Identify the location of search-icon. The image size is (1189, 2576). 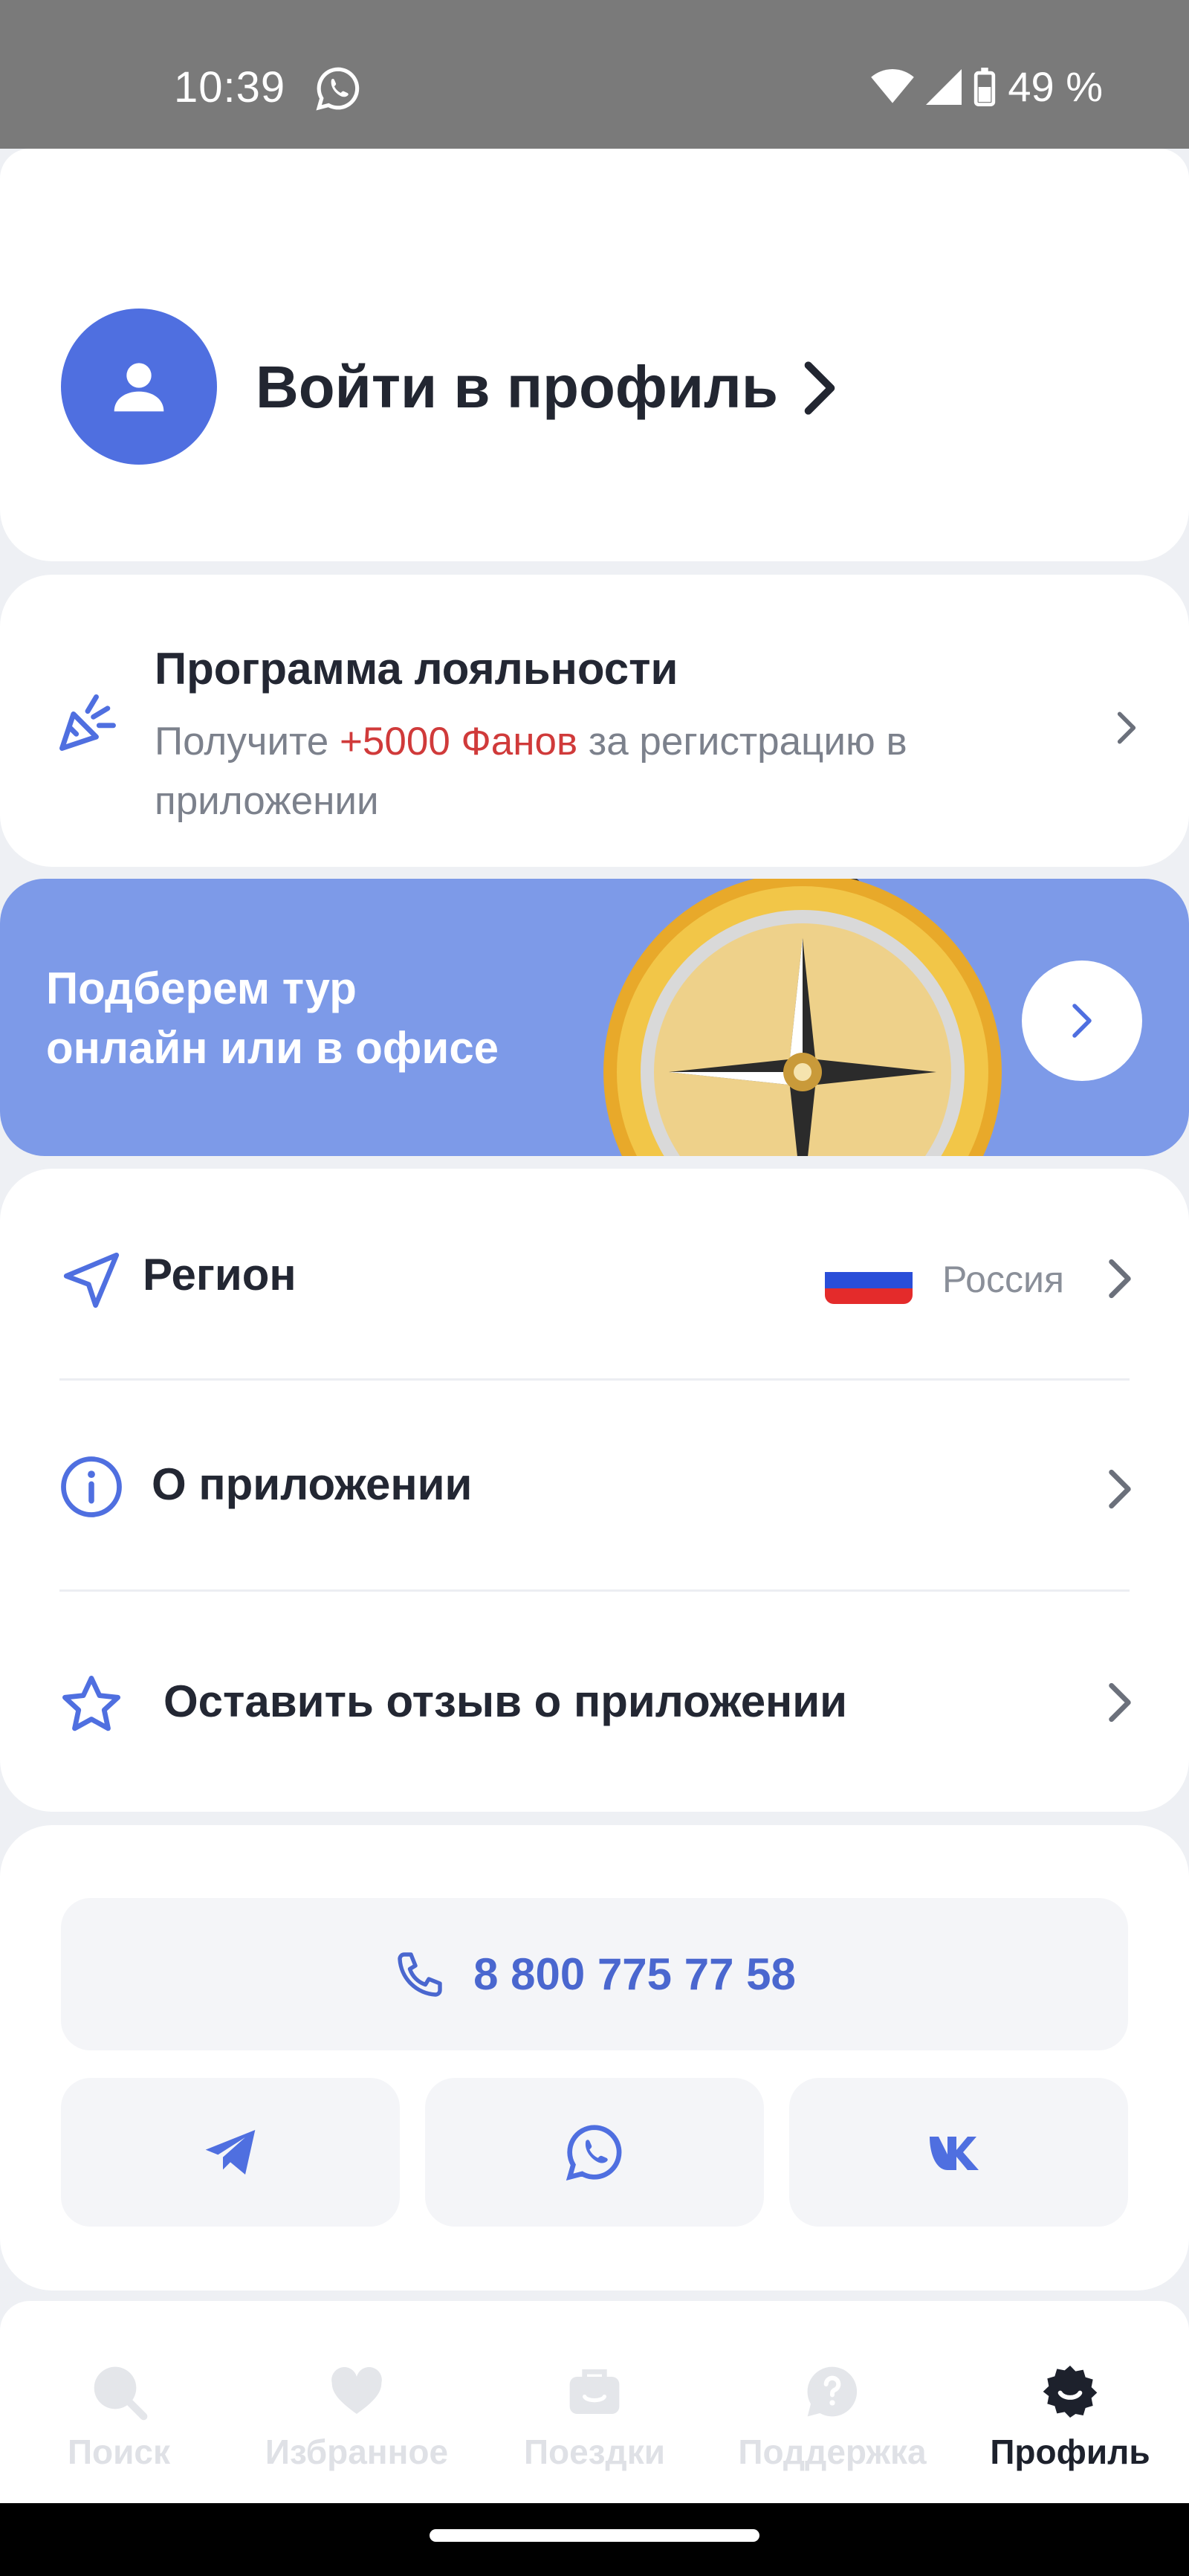
(121, 2393).